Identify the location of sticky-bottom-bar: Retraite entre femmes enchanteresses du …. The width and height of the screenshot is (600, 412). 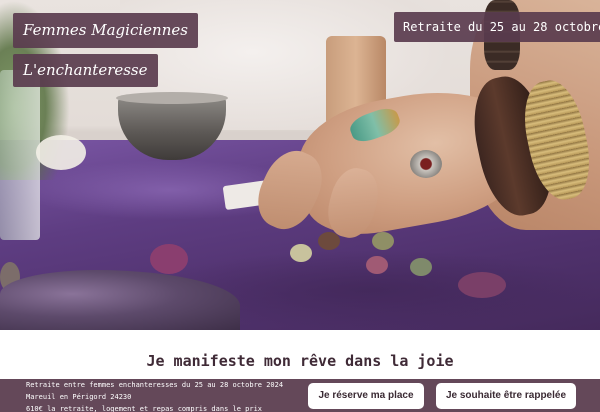
(300, 395).